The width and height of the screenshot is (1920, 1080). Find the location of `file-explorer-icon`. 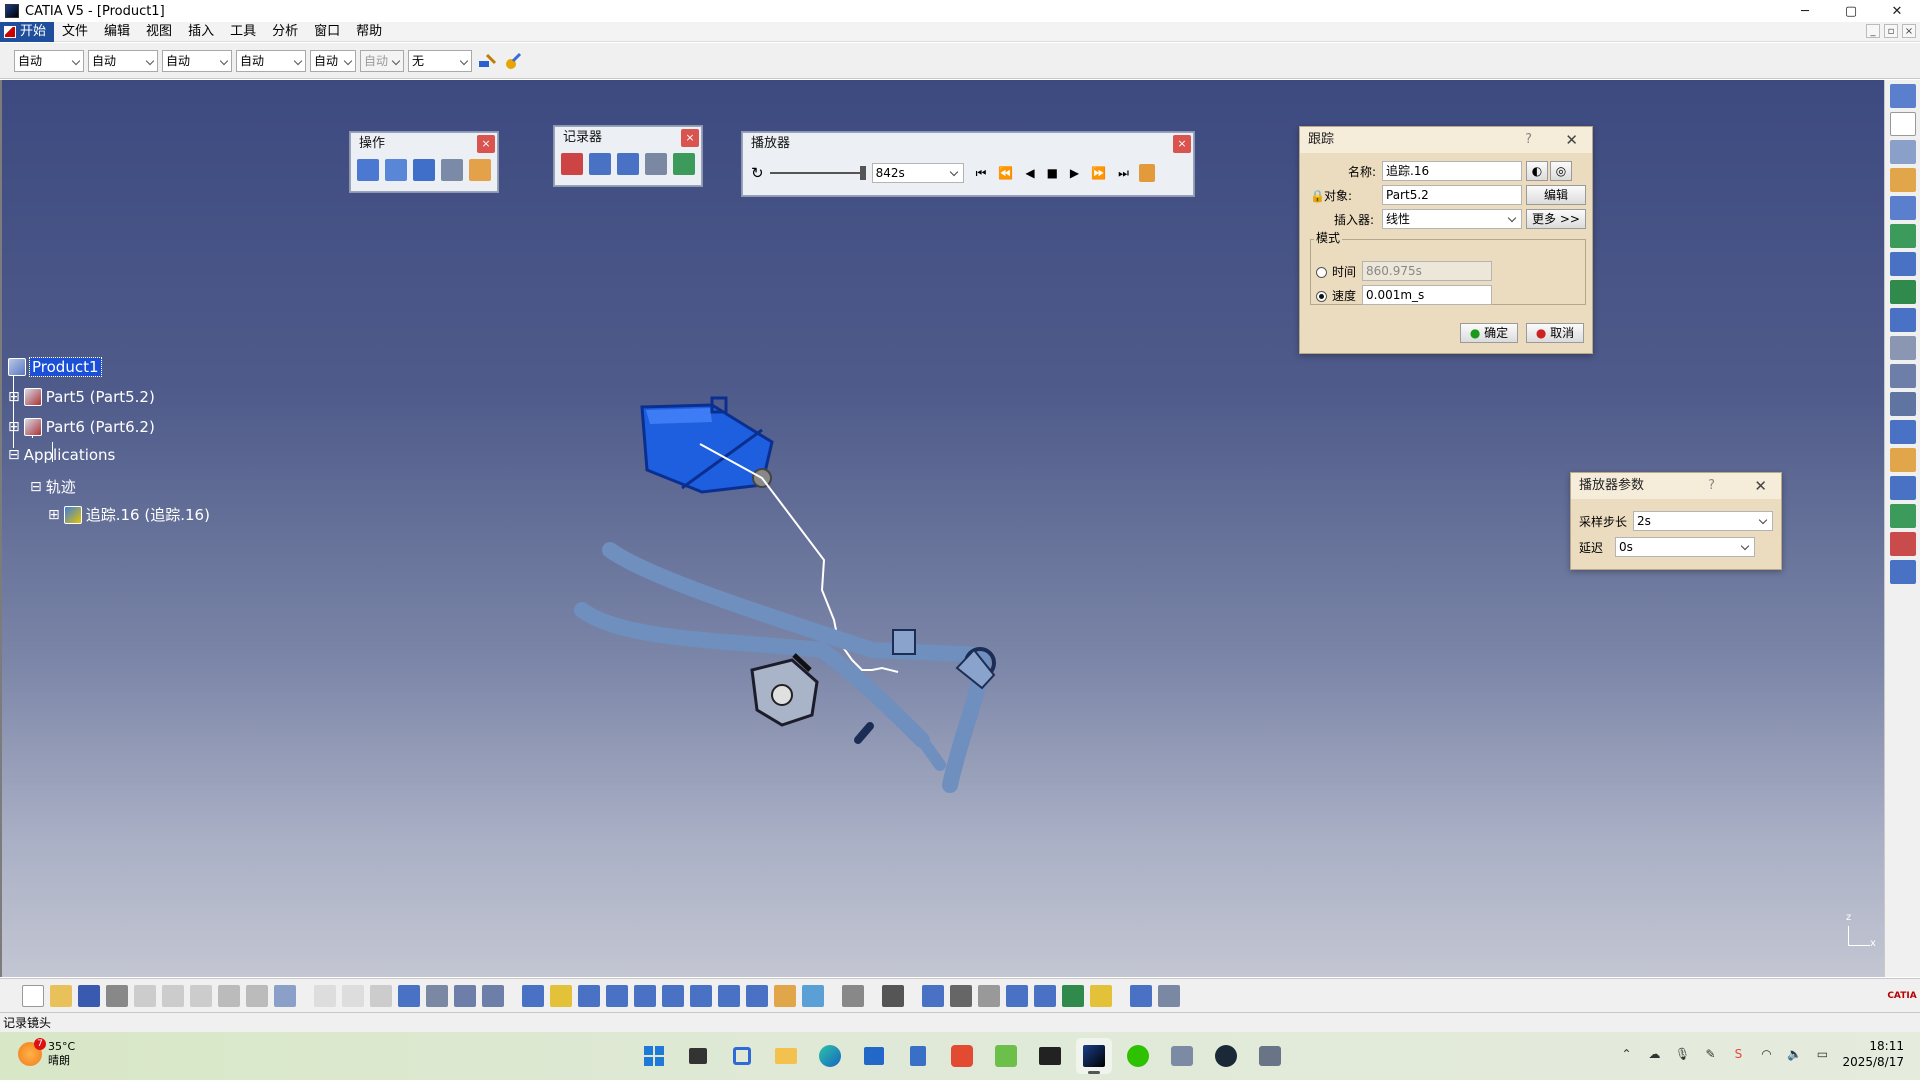

file-explorer-icon is located at coordinates (786, 1056).